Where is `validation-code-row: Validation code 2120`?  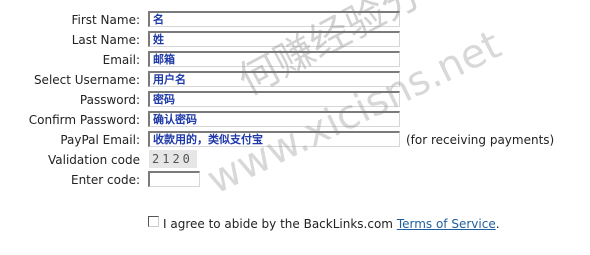
validation-code-row: Validation code 2120 is located at coordinates (295, 160).